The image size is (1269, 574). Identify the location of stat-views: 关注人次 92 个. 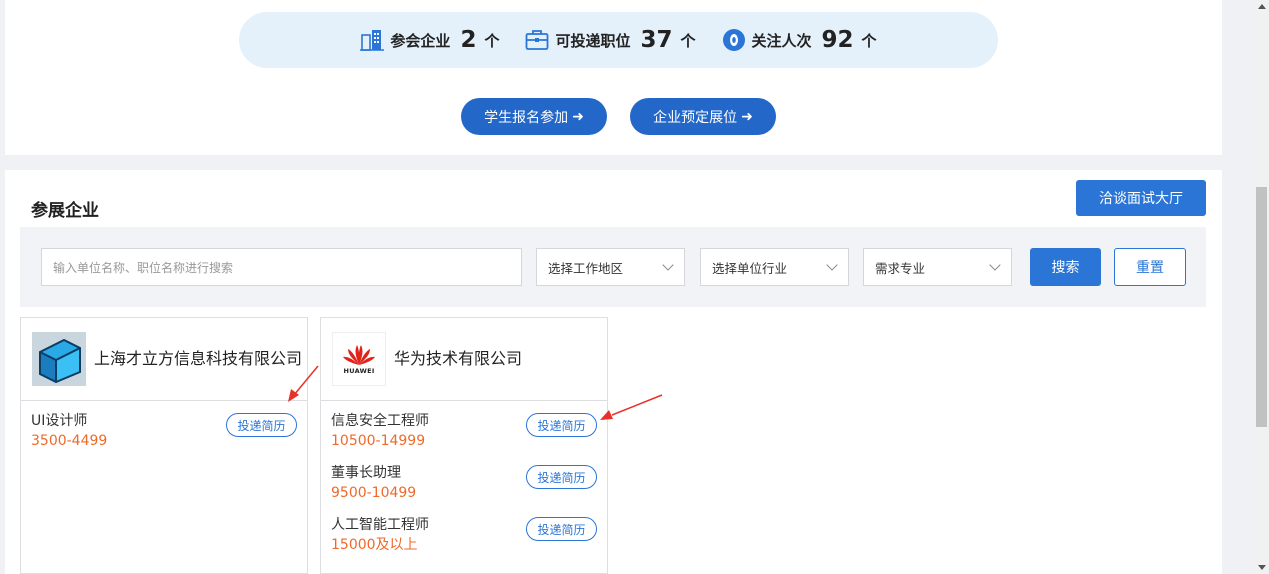
(799, 40).